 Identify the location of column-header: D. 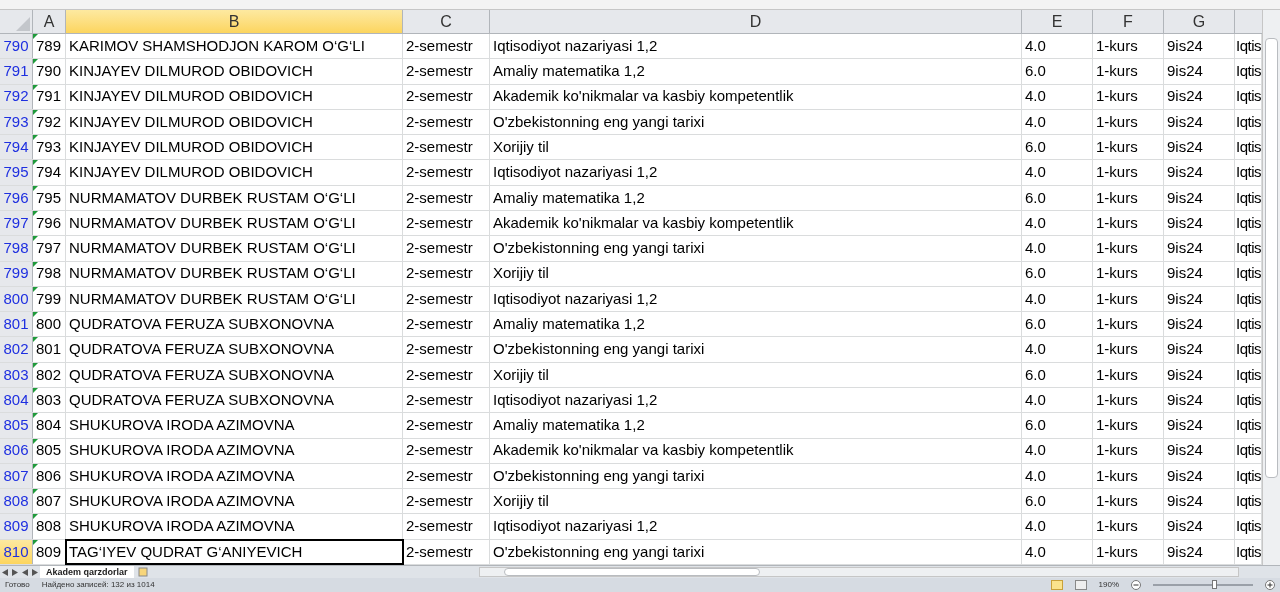
(756, 21).